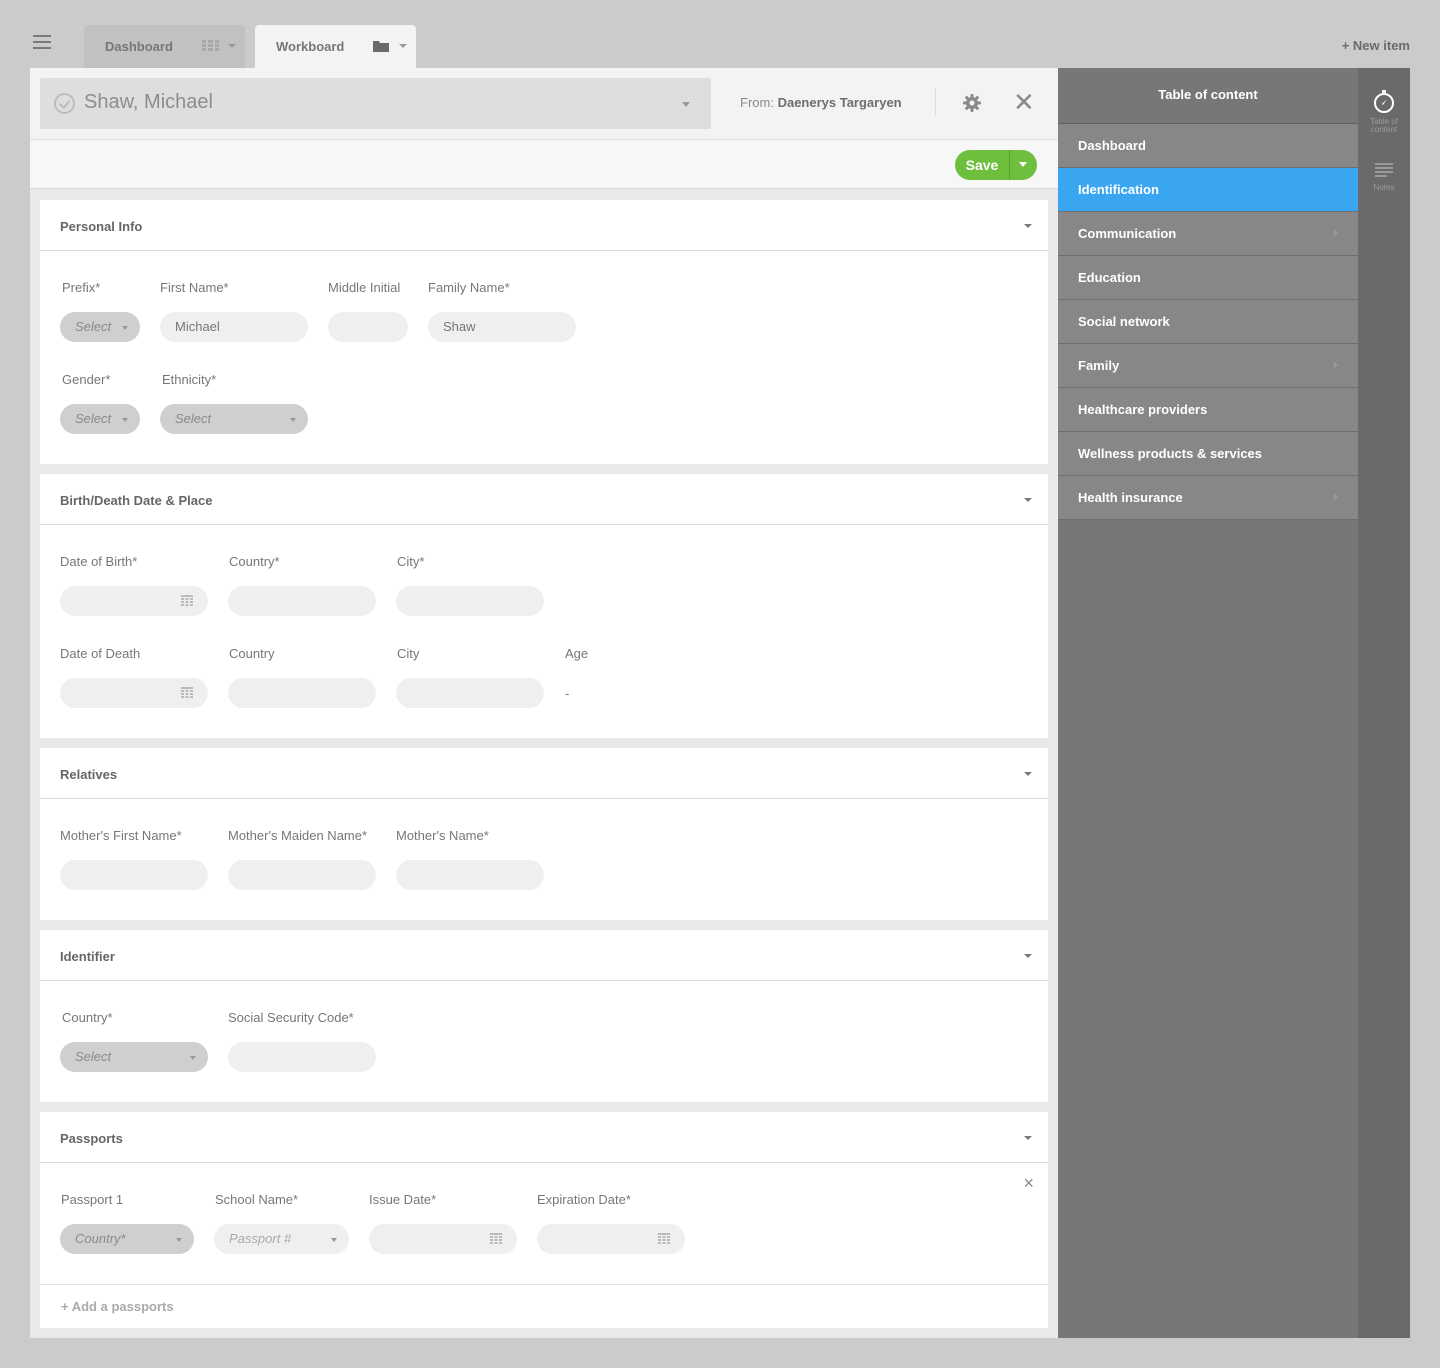 The height and width of the screenshot is (1368, 1440). I want to click on panel-header: Personal Info, so click(544, 225).